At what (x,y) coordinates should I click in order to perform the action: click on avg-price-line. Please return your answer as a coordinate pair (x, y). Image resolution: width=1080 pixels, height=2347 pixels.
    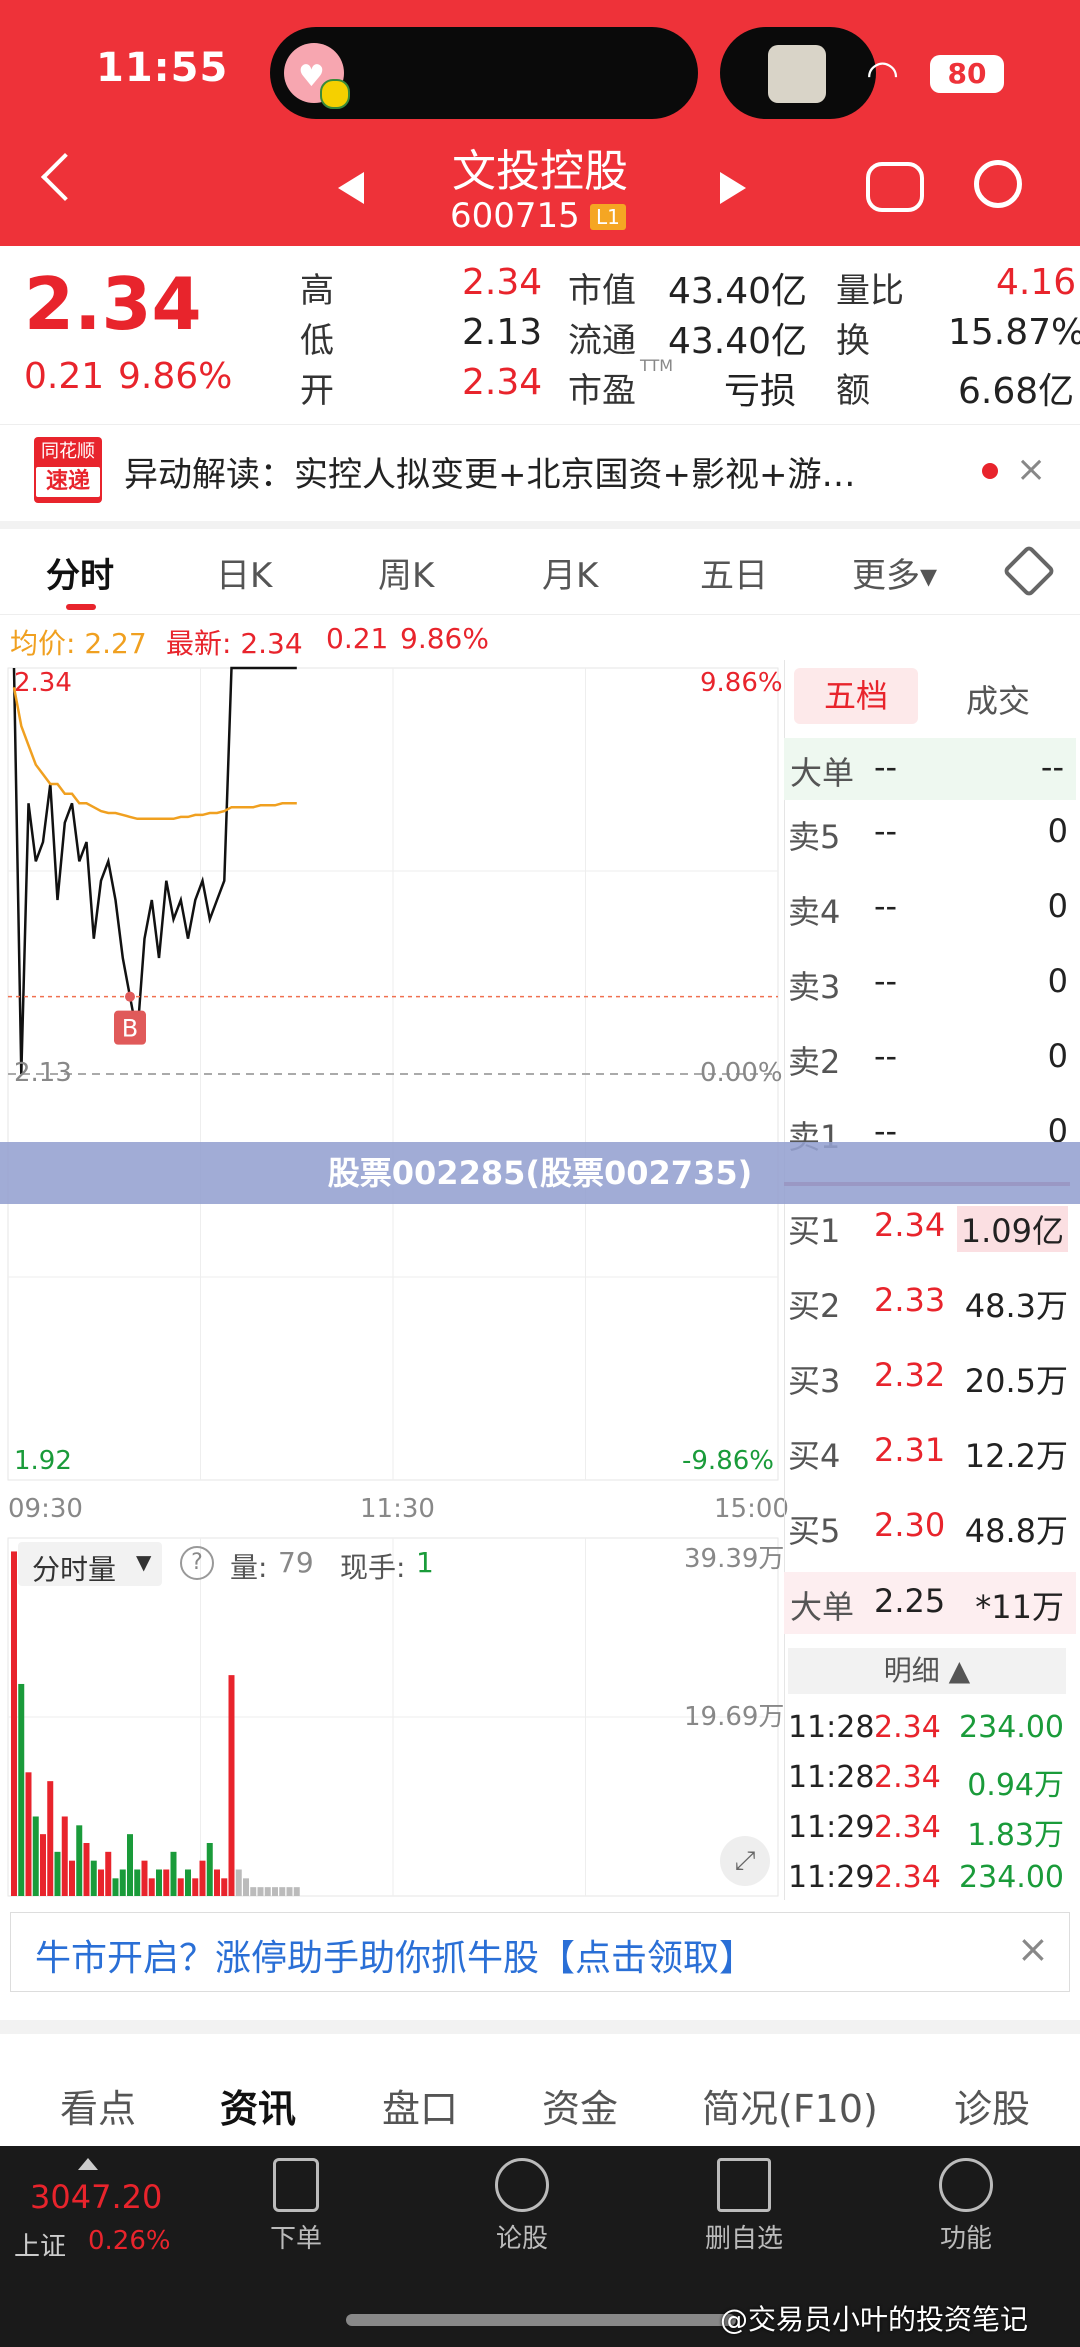
    Looking at the image, I should click on (154, 754).